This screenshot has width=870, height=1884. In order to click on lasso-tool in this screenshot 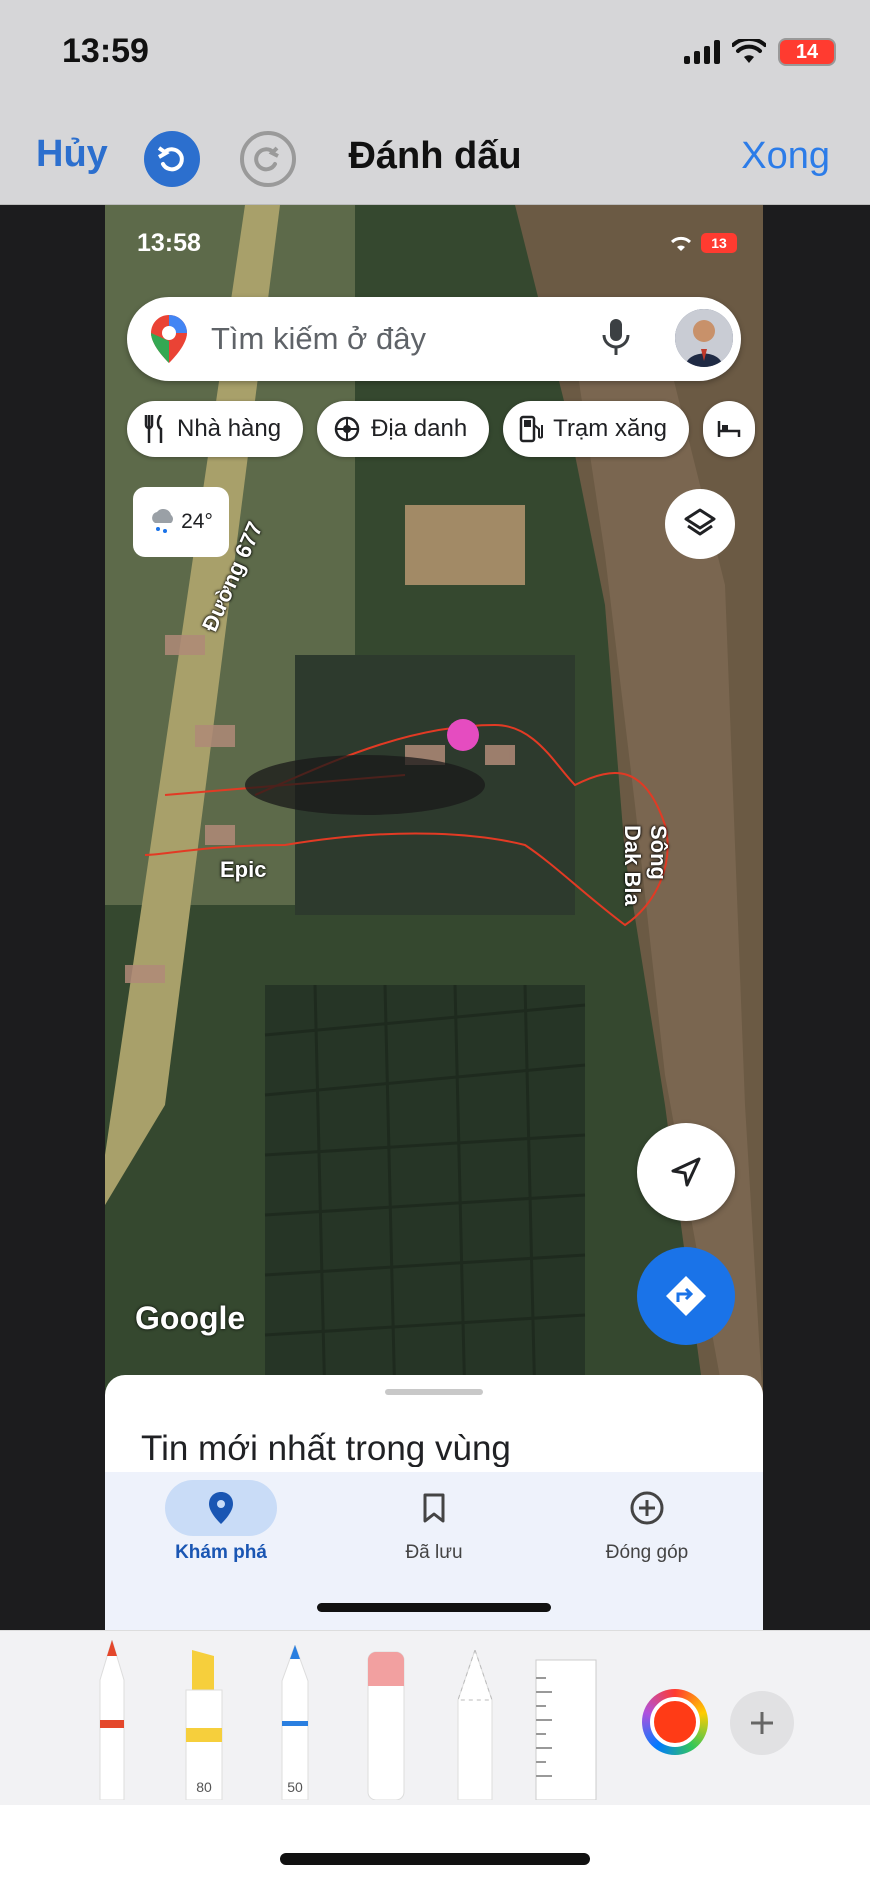, I will do `click(475, 1726)`.